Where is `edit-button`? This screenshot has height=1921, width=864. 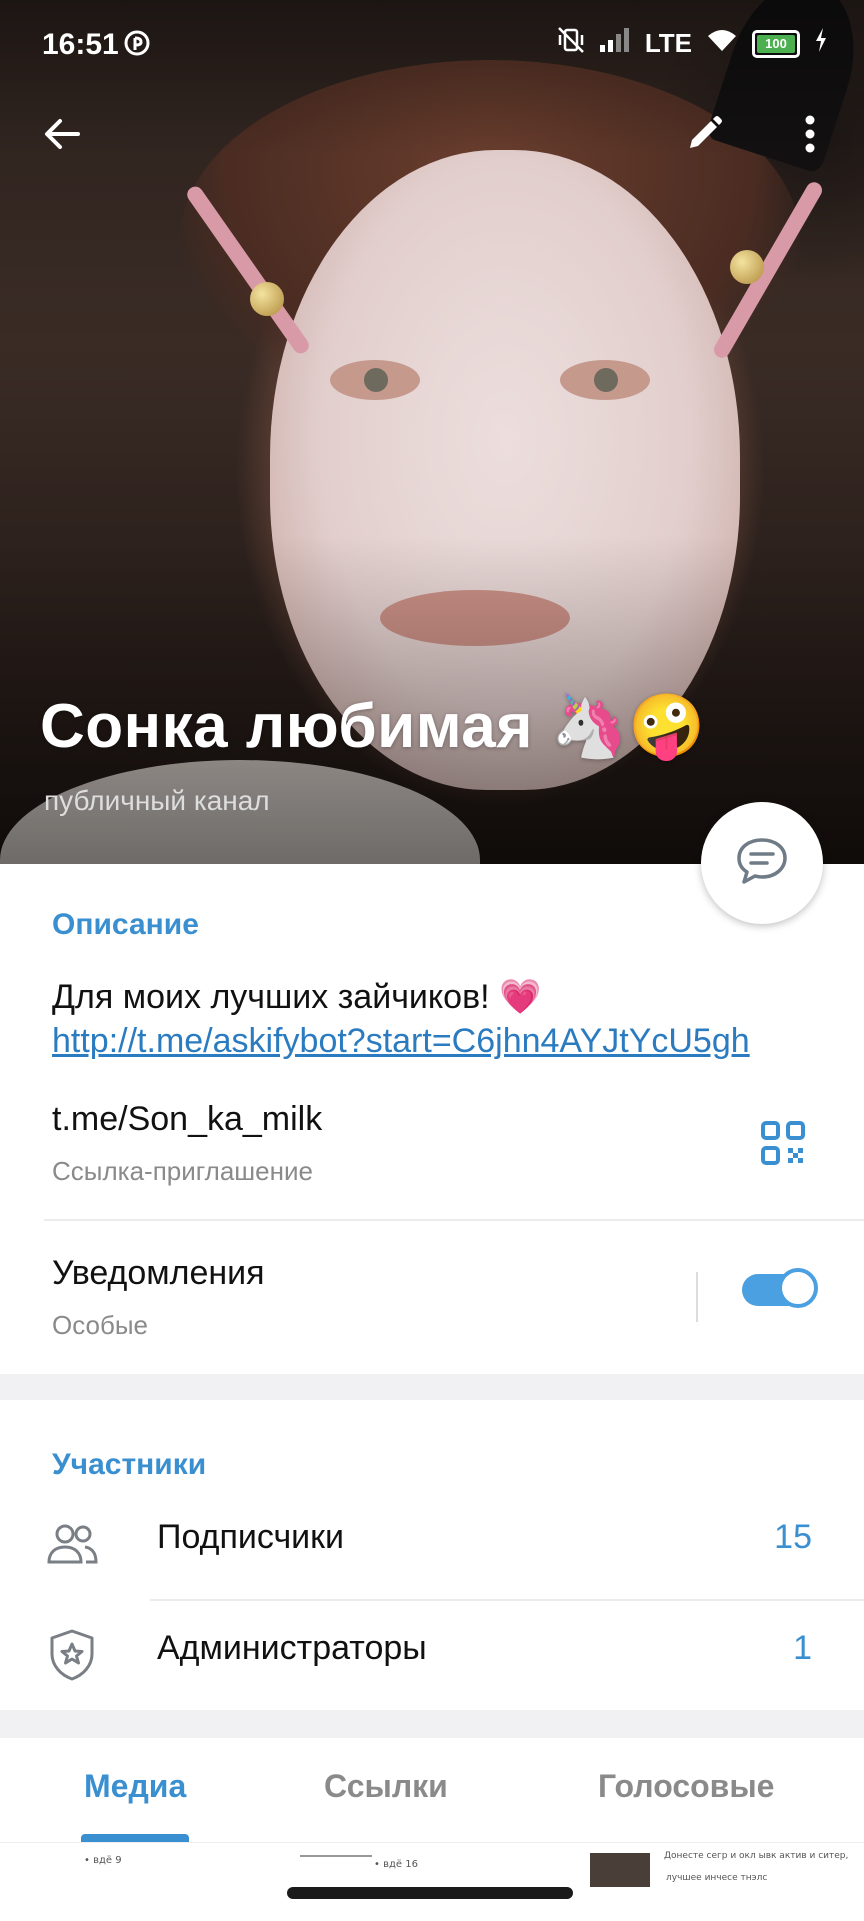 edit-button is located at coordinates (704, 136).